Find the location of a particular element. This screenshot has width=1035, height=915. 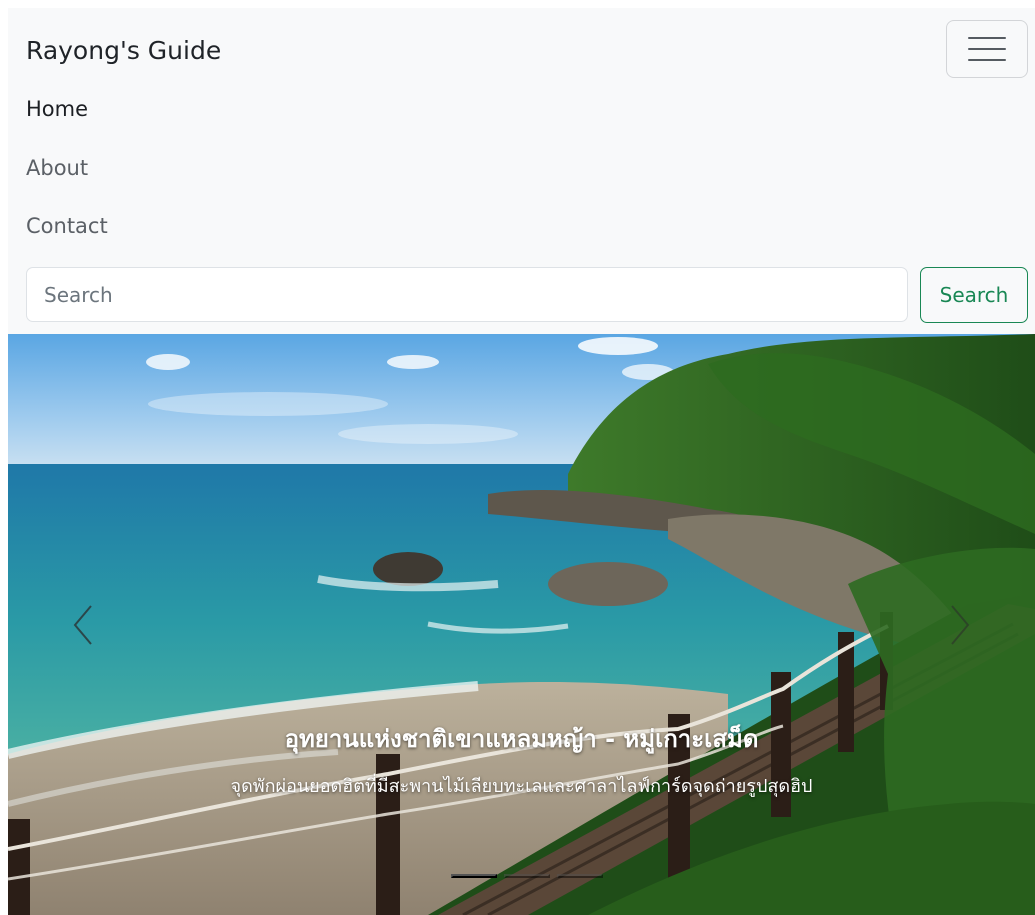

carousel-prev-button is located at coordinates (83, 624).